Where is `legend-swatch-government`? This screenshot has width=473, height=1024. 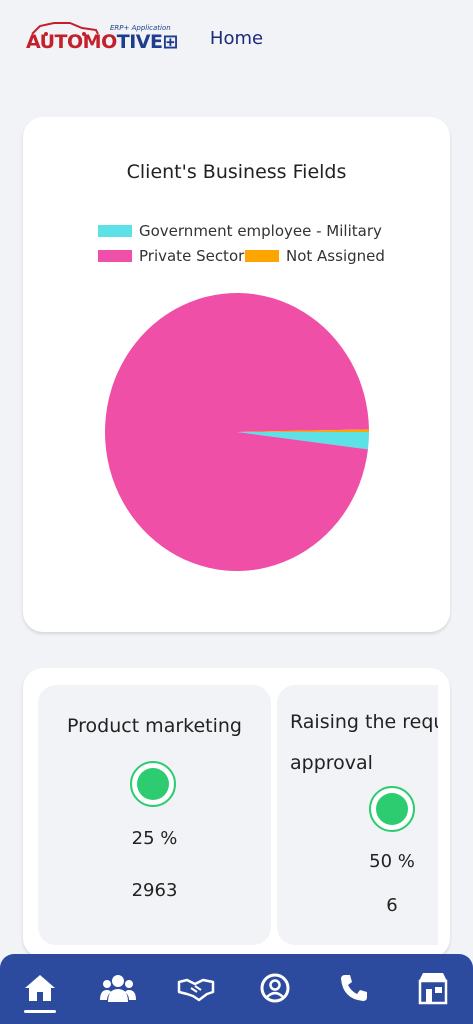 legend-swatch-government is located at coordinates (115, 231).